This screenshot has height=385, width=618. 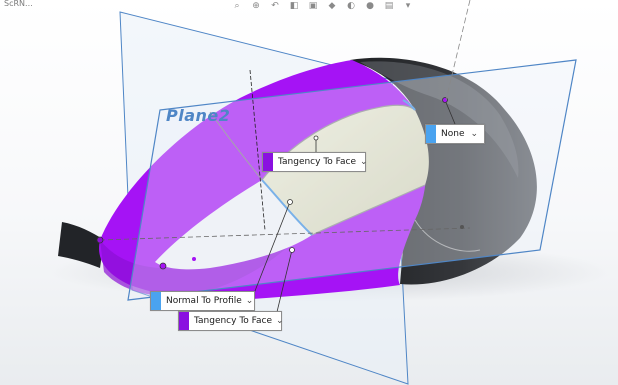 I want to click on front-tip, so click(x=81, y=245).